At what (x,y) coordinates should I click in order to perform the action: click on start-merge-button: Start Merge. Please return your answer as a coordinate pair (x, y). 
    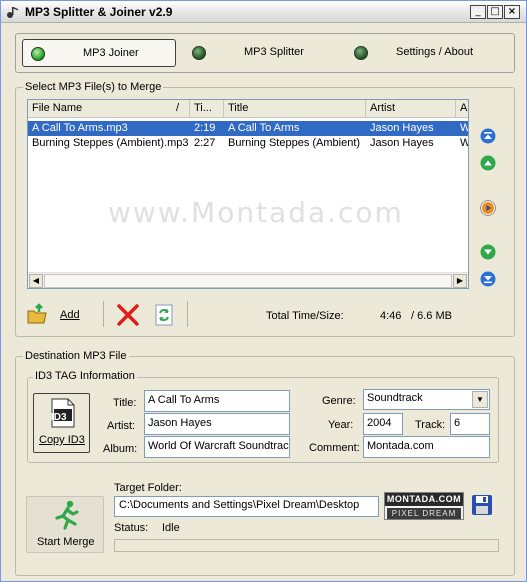
    Looking at the image, I should click on (65, 524).